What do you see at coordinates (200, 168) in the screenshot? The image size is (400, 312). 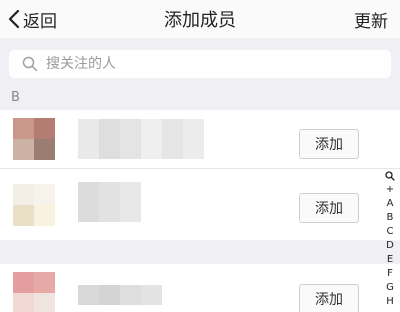 I see `divider` at bounding box center [200, 168].